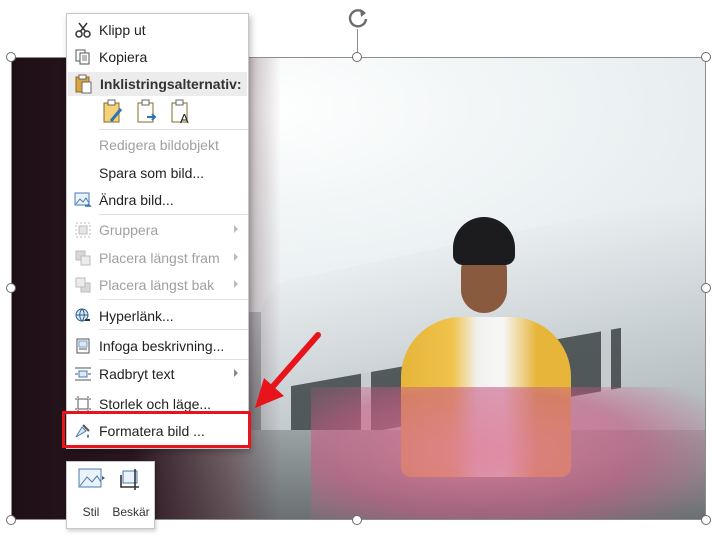 The width and height of the screenshot is (720, 541). What do you see at coordinates (83, 229) in the screenshot?
I see `group-icon` at bounding box center [83, 229].